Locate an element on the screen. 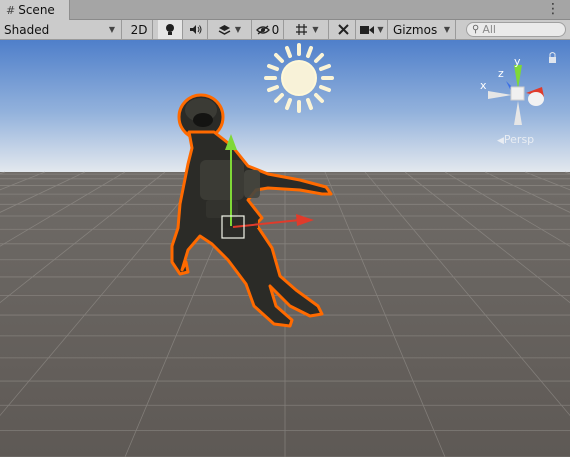 This screenshot has width=570, height=457. grid-icon: # is located at coordinates (11, 10).